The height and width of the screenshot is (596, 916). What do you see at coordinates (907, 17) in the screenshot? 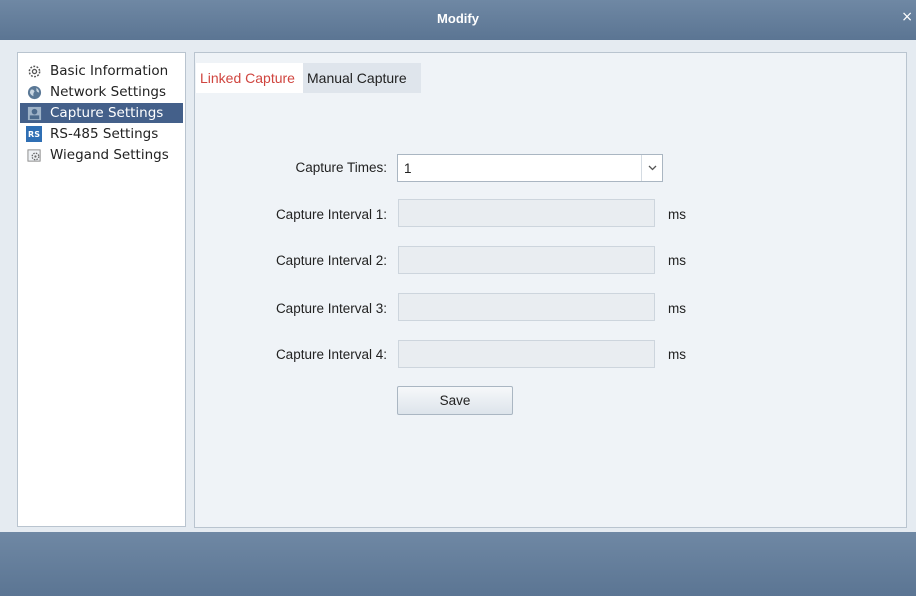
I see `close-button: ×` at bounding box center [907, 17].